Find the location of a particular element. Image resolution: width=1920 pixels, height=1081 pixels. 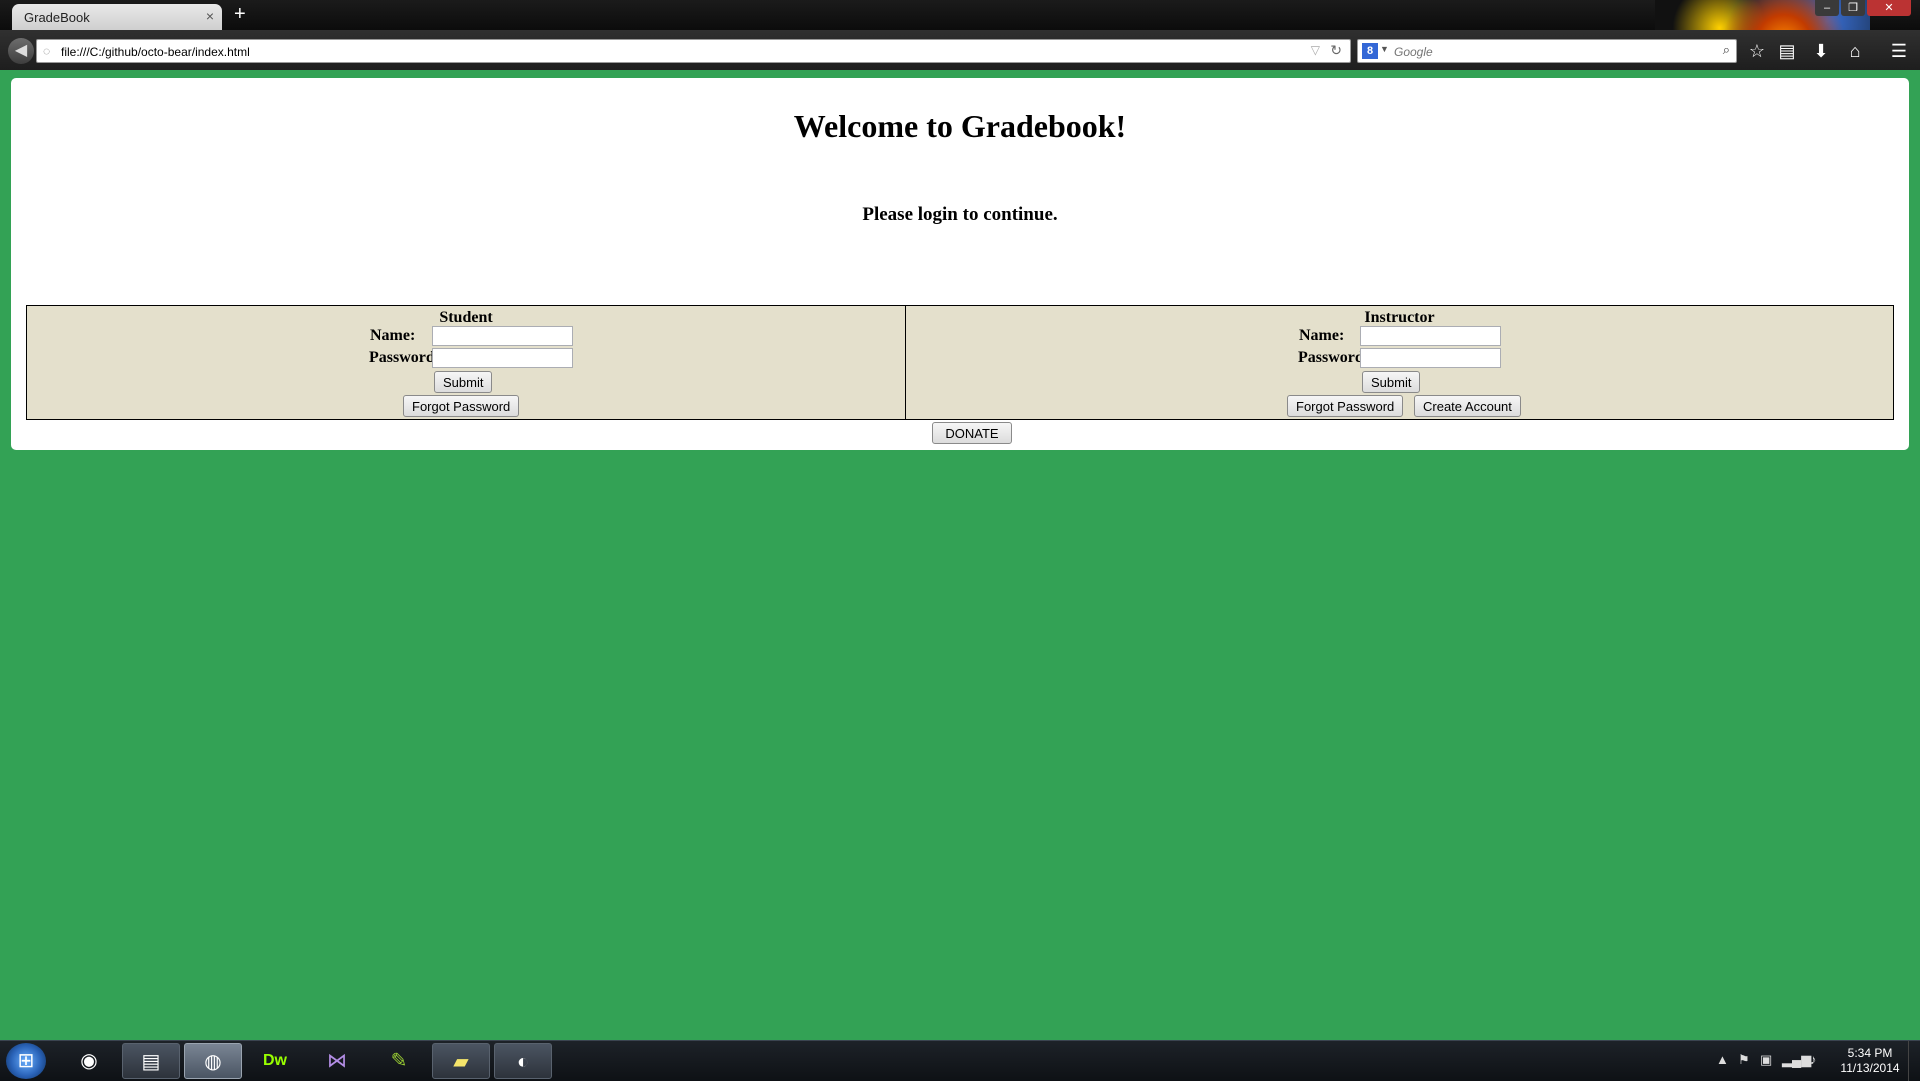

instructor-heading: Instructor is located at coordinates (1399, 317).